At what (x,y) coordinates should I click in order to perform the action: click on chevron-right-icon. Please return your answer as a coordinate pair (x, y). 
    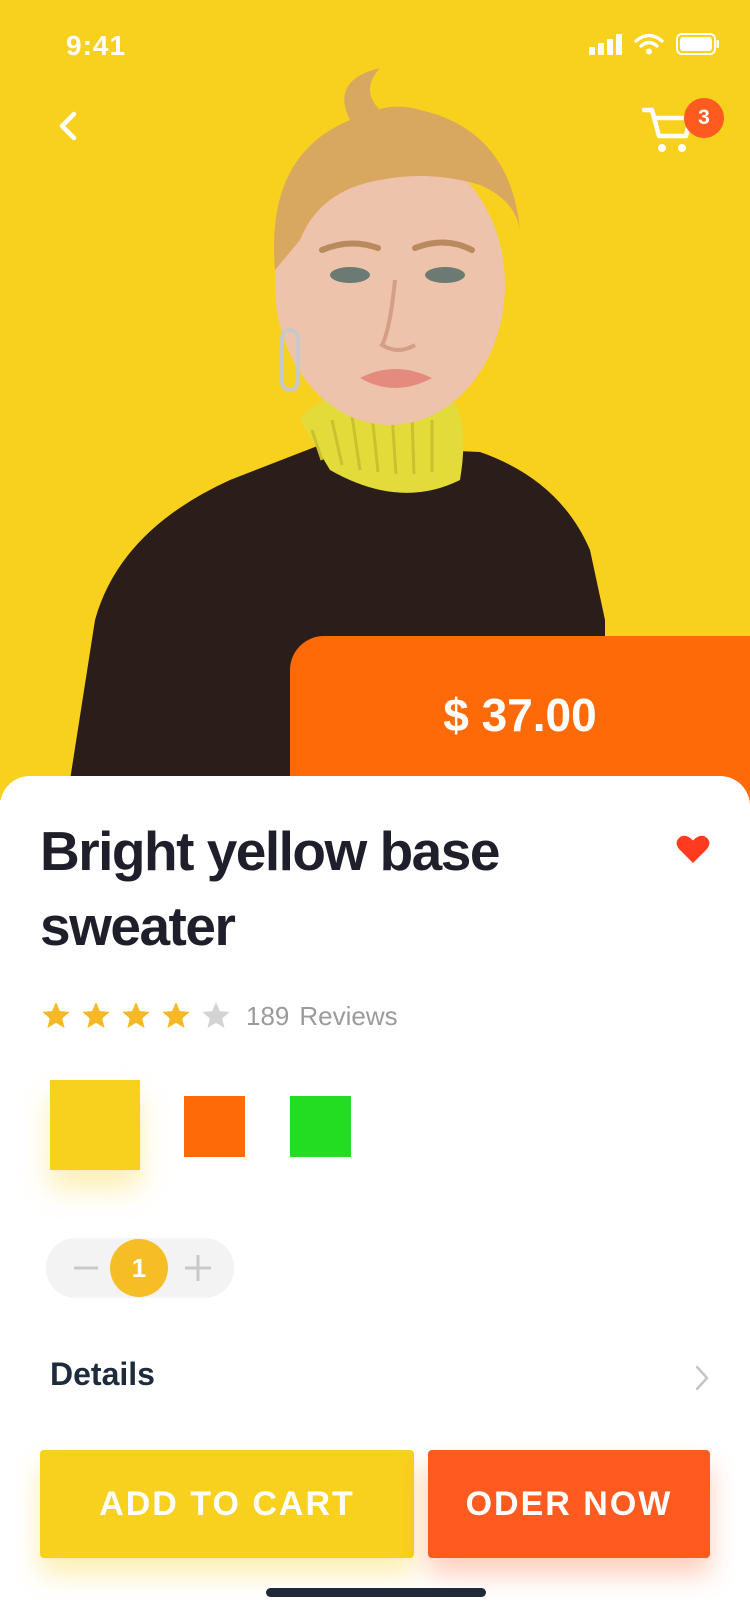
    Looking at the image, I should click on (702, 1378).